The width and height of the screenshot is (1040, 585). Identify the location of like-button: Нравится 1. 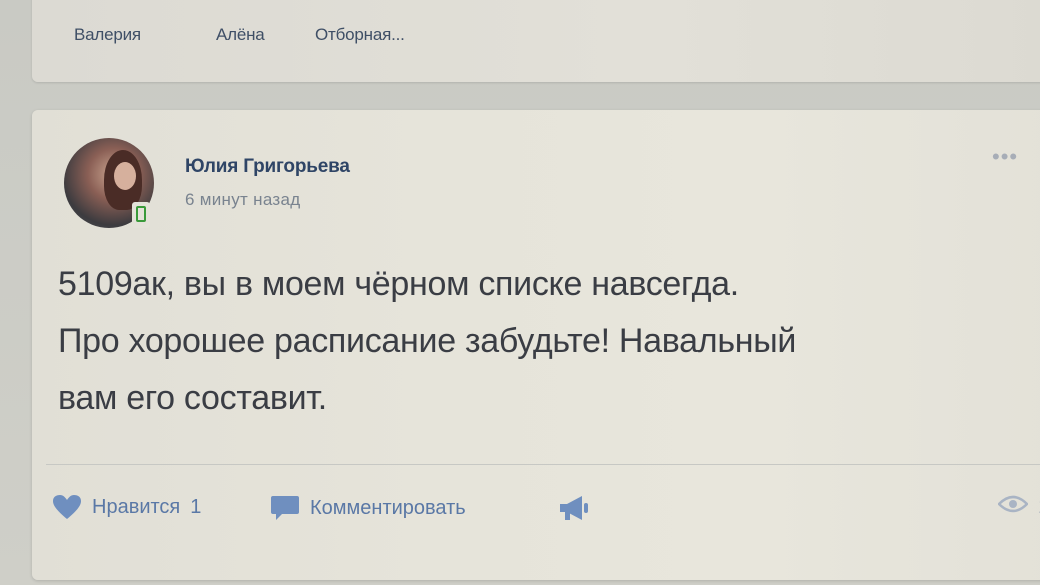
(126, 507).